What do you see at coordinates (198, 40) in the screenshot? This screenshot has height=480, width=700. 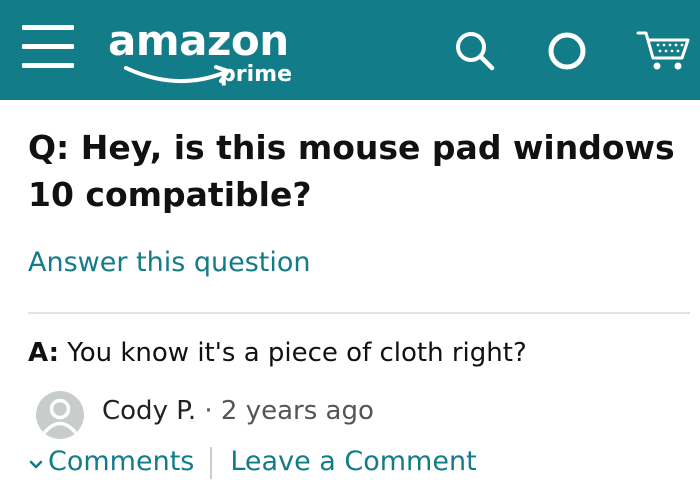 I see `logo-wordmark: amazon` at bounding box center [198, 40].